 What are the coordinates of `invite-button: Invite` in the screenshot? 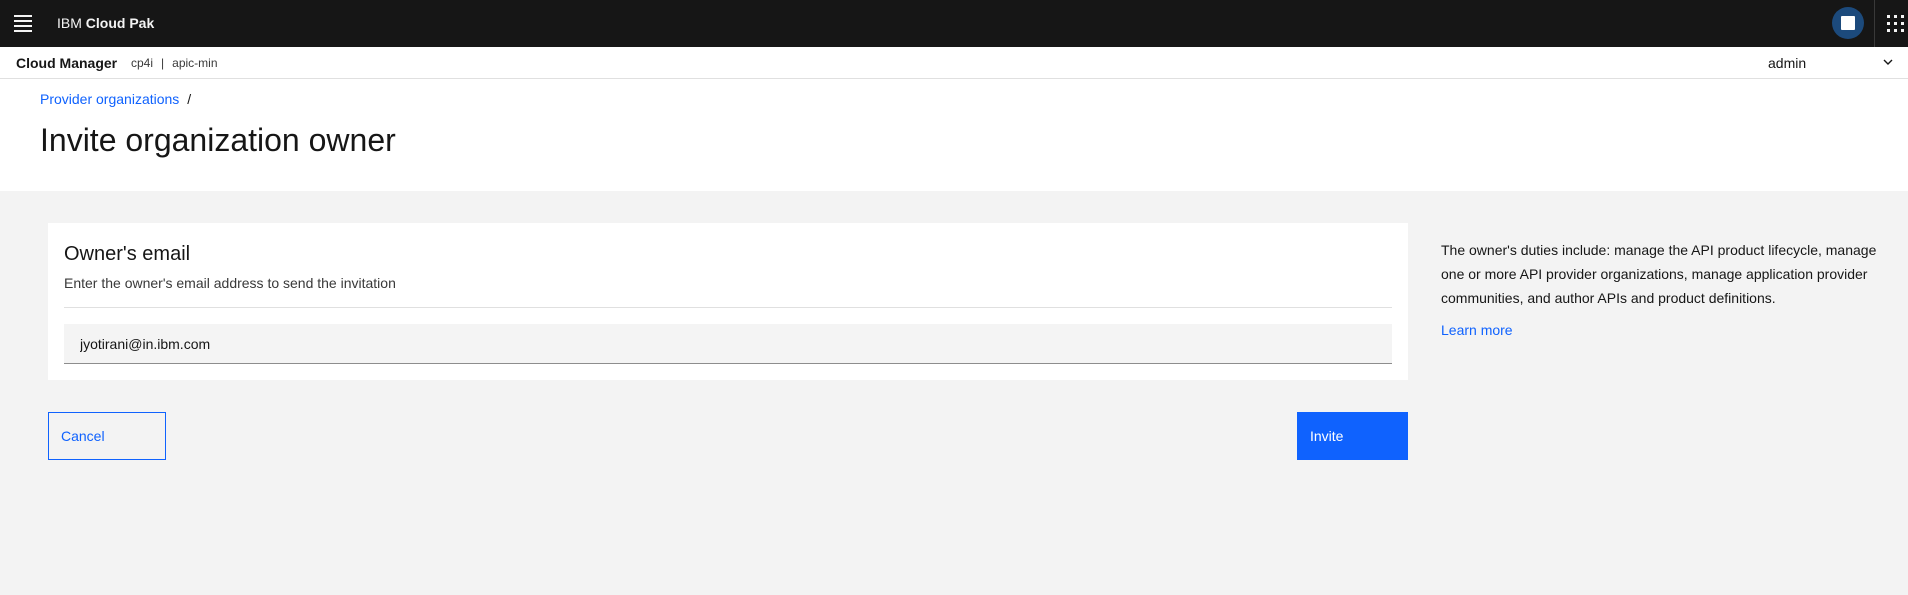 It's located at (1352, 436).